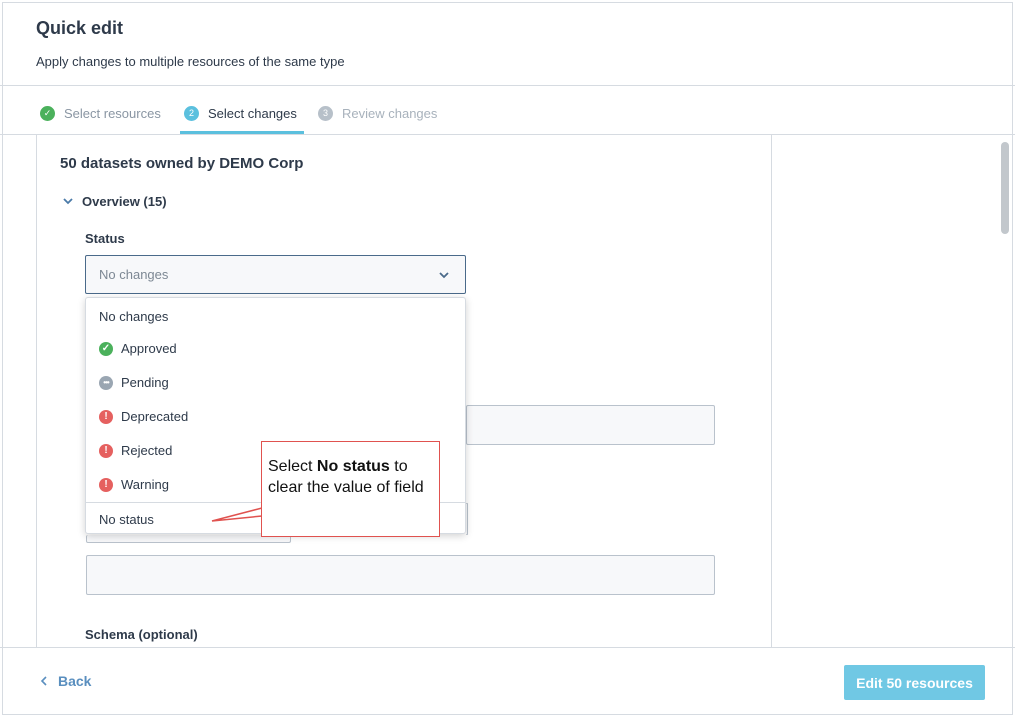 The width and height of the screenshot is (1015, 717). I want to click on step-number-badge: 3, so click(325, 113).